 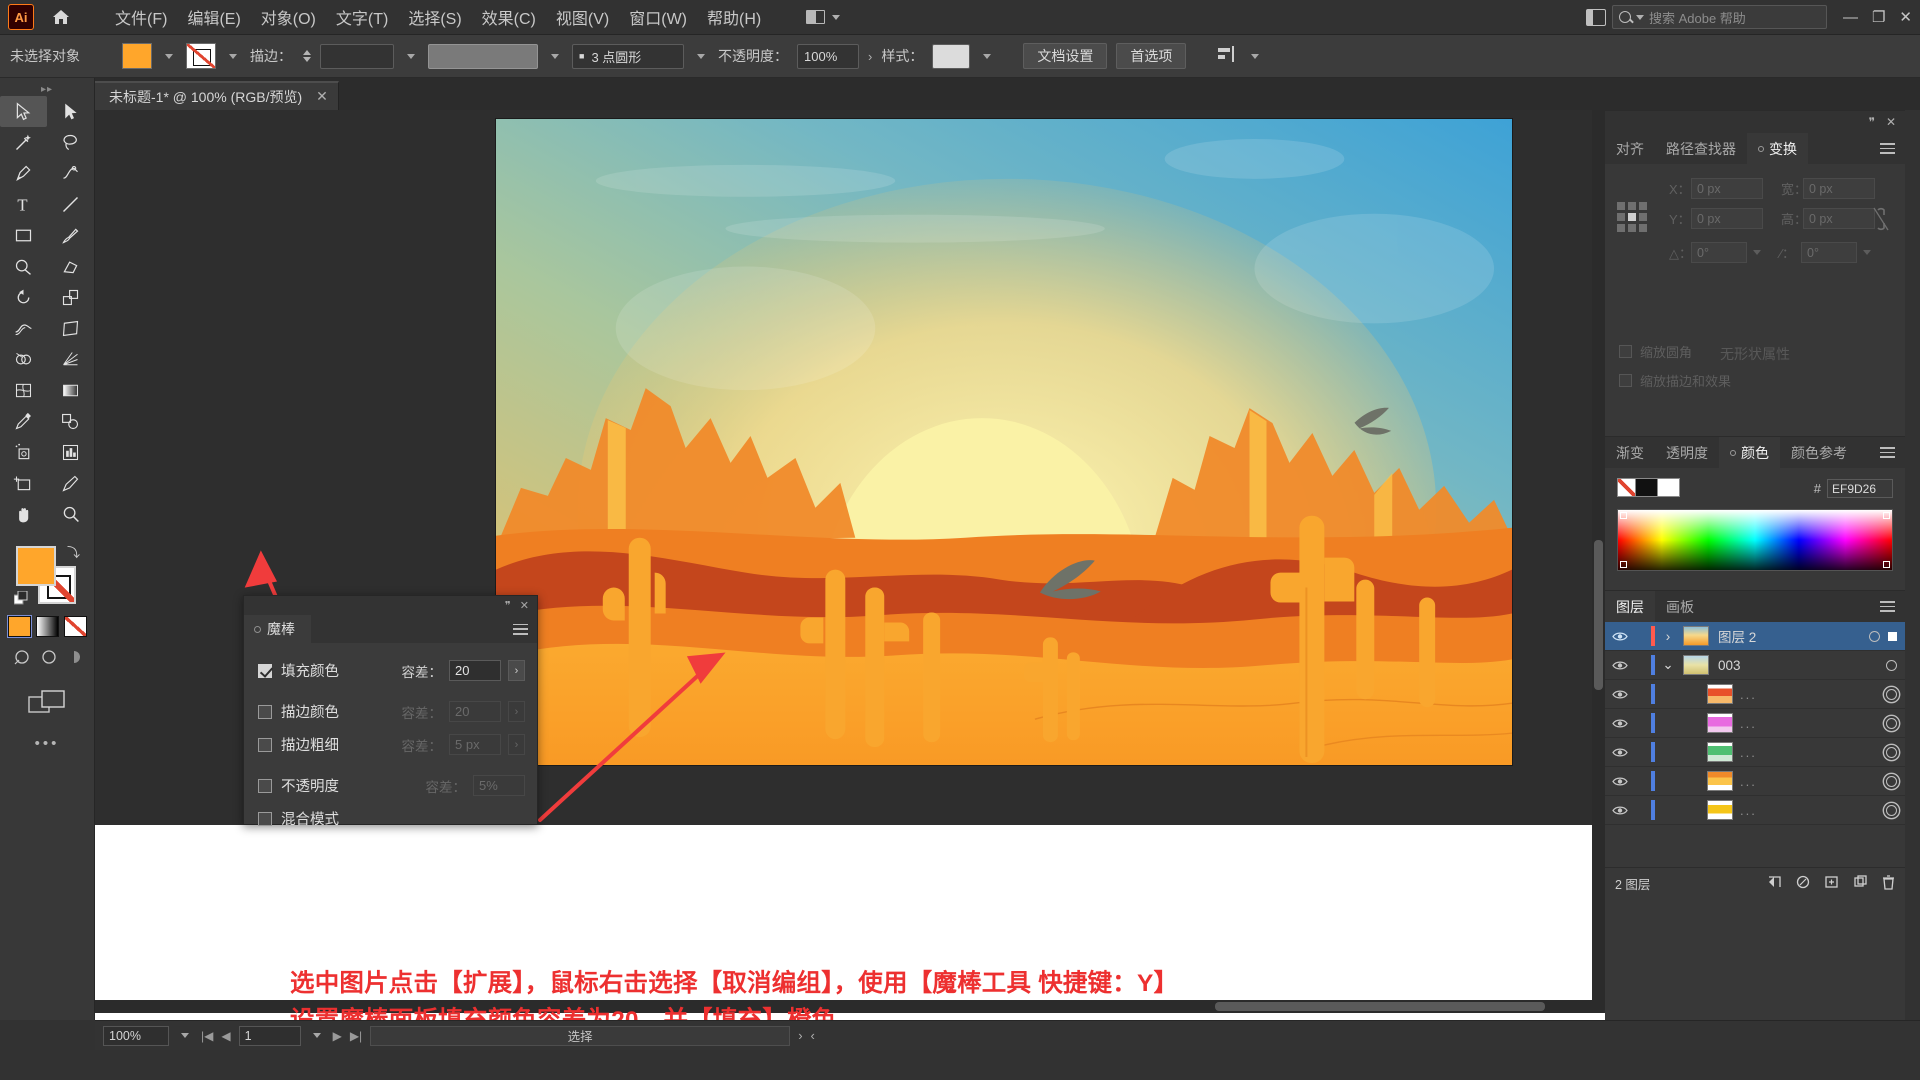 What do you see at coordinates (516, 711) in the screenshot?
I see `stroke-tolerance-slider-icon: ›` at bounding box center [516, 711].